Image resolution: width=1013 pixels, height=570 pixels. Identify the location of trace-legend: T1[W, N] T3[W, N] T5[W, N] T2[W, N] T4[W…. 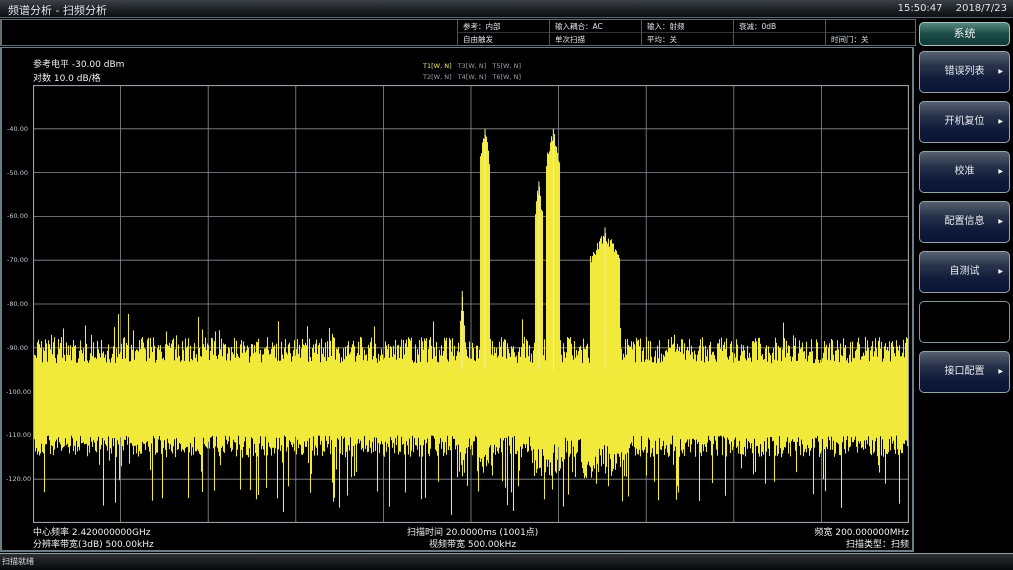
(474, 72).